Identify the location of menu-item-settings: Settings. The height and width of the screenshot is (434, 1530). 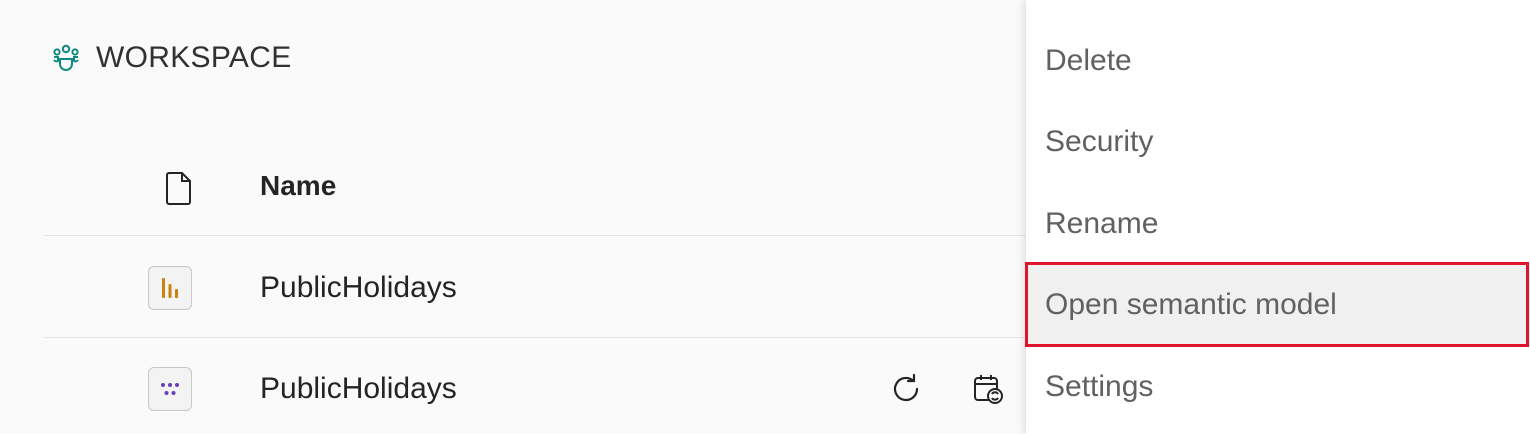
(1278, 387).